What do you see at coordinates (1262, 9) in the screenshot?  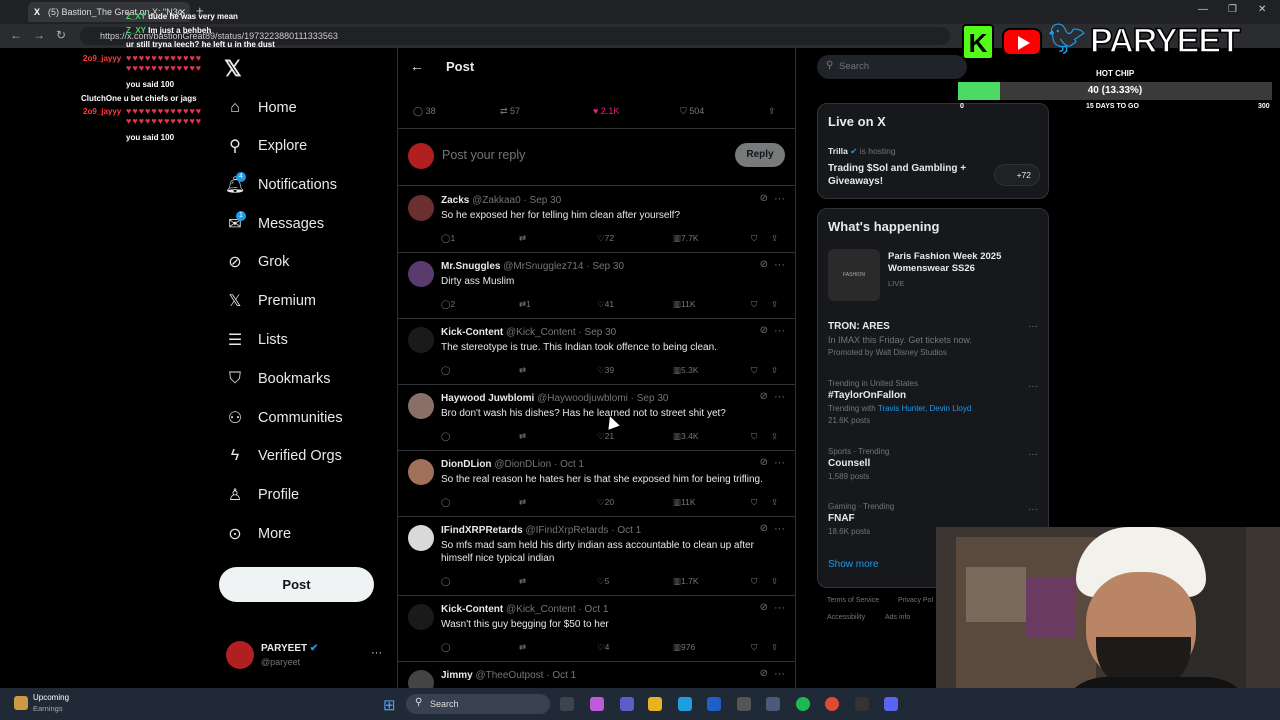 I see `close-window-icon: ✕` at bounding box center [1262, 9].